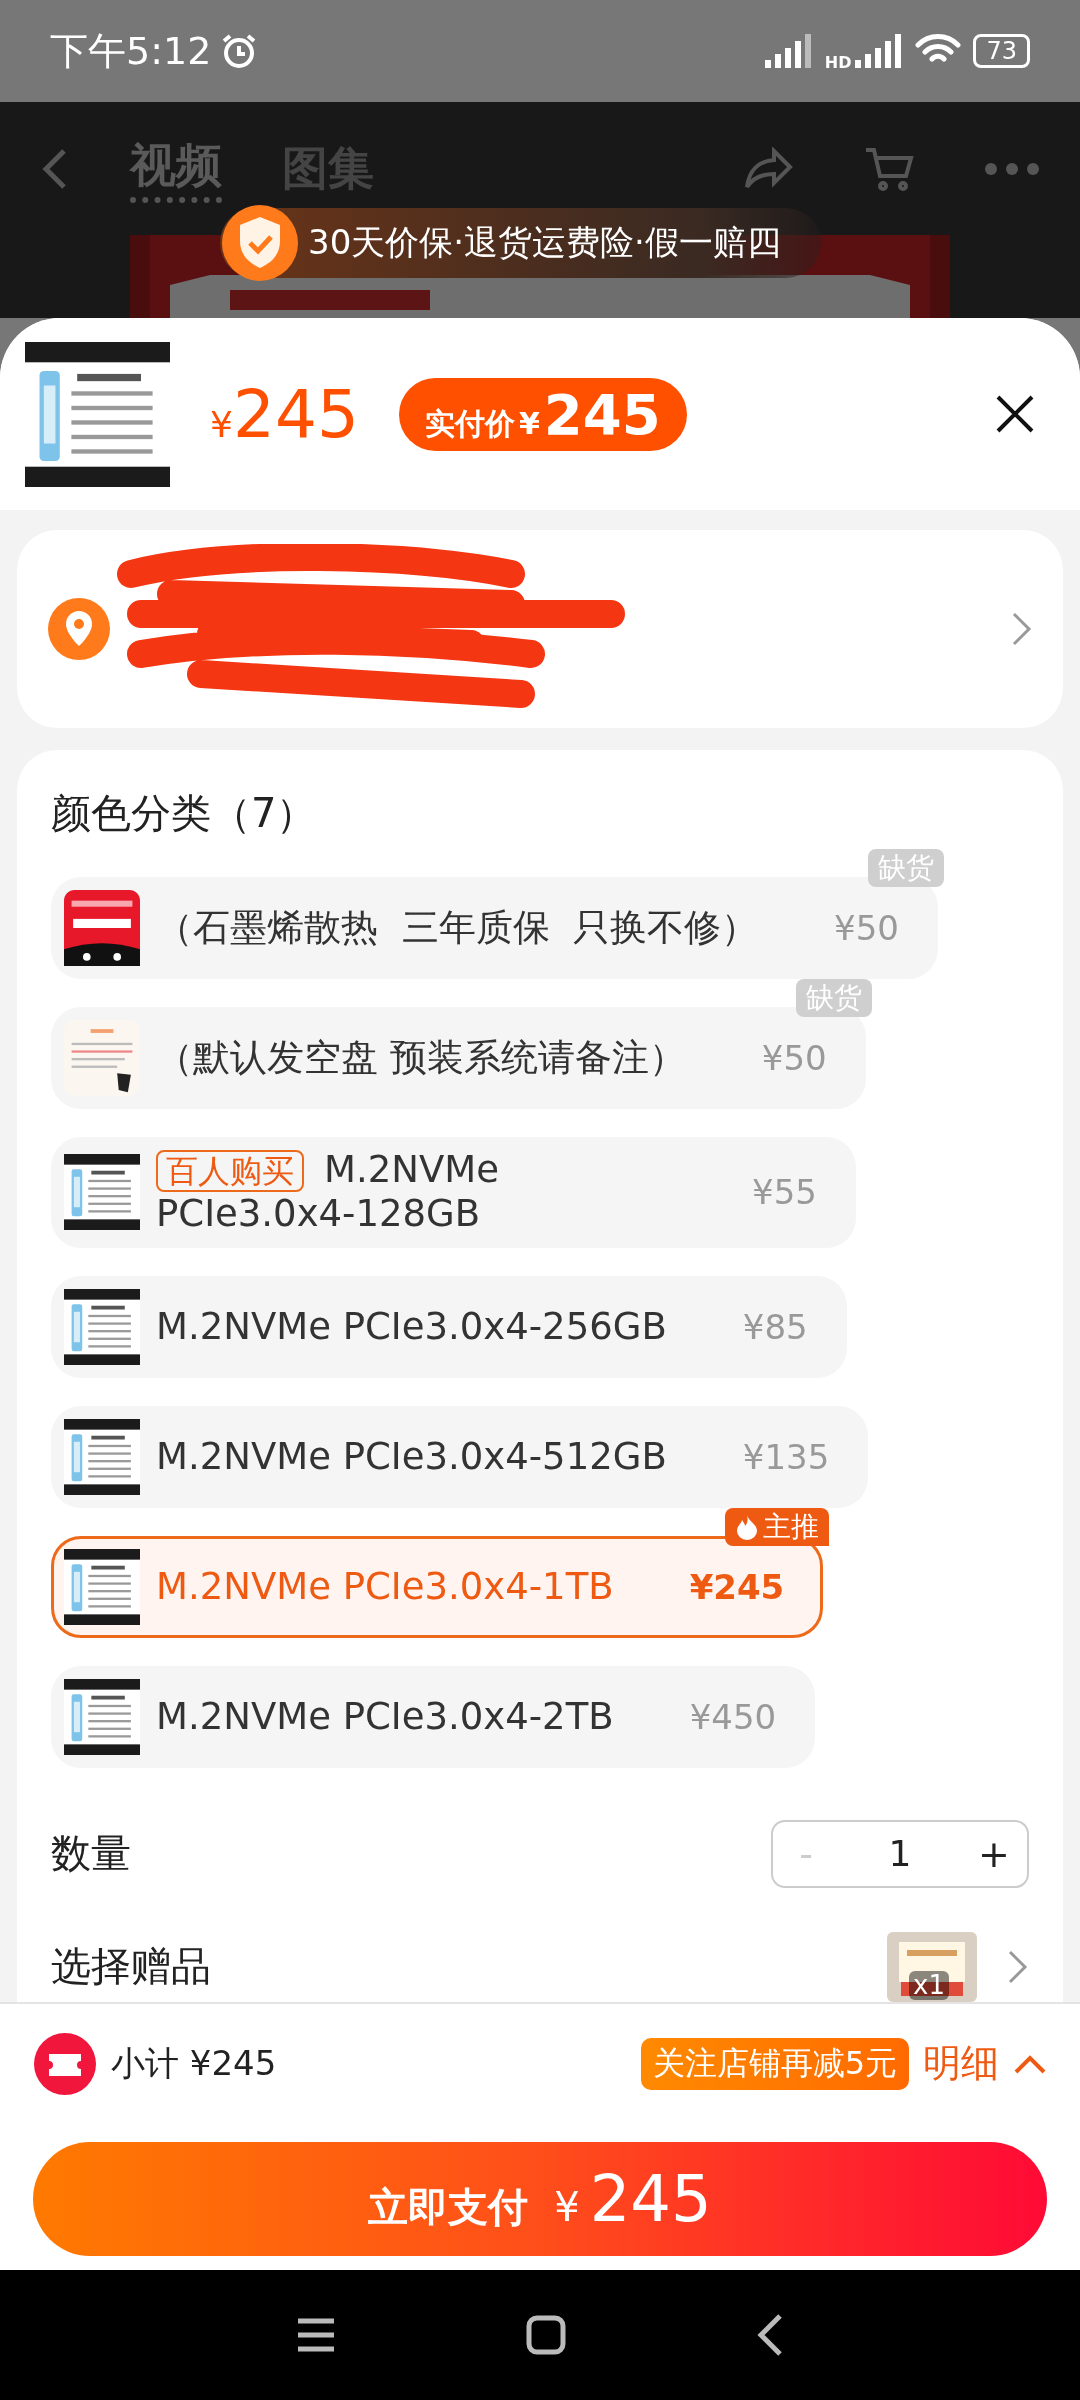 This screenshot has width=1080, height=2400. What do you see at coordinates (1015, 414) in the screenshot?
I see `close-icon` at bounding box center [1015, 414].